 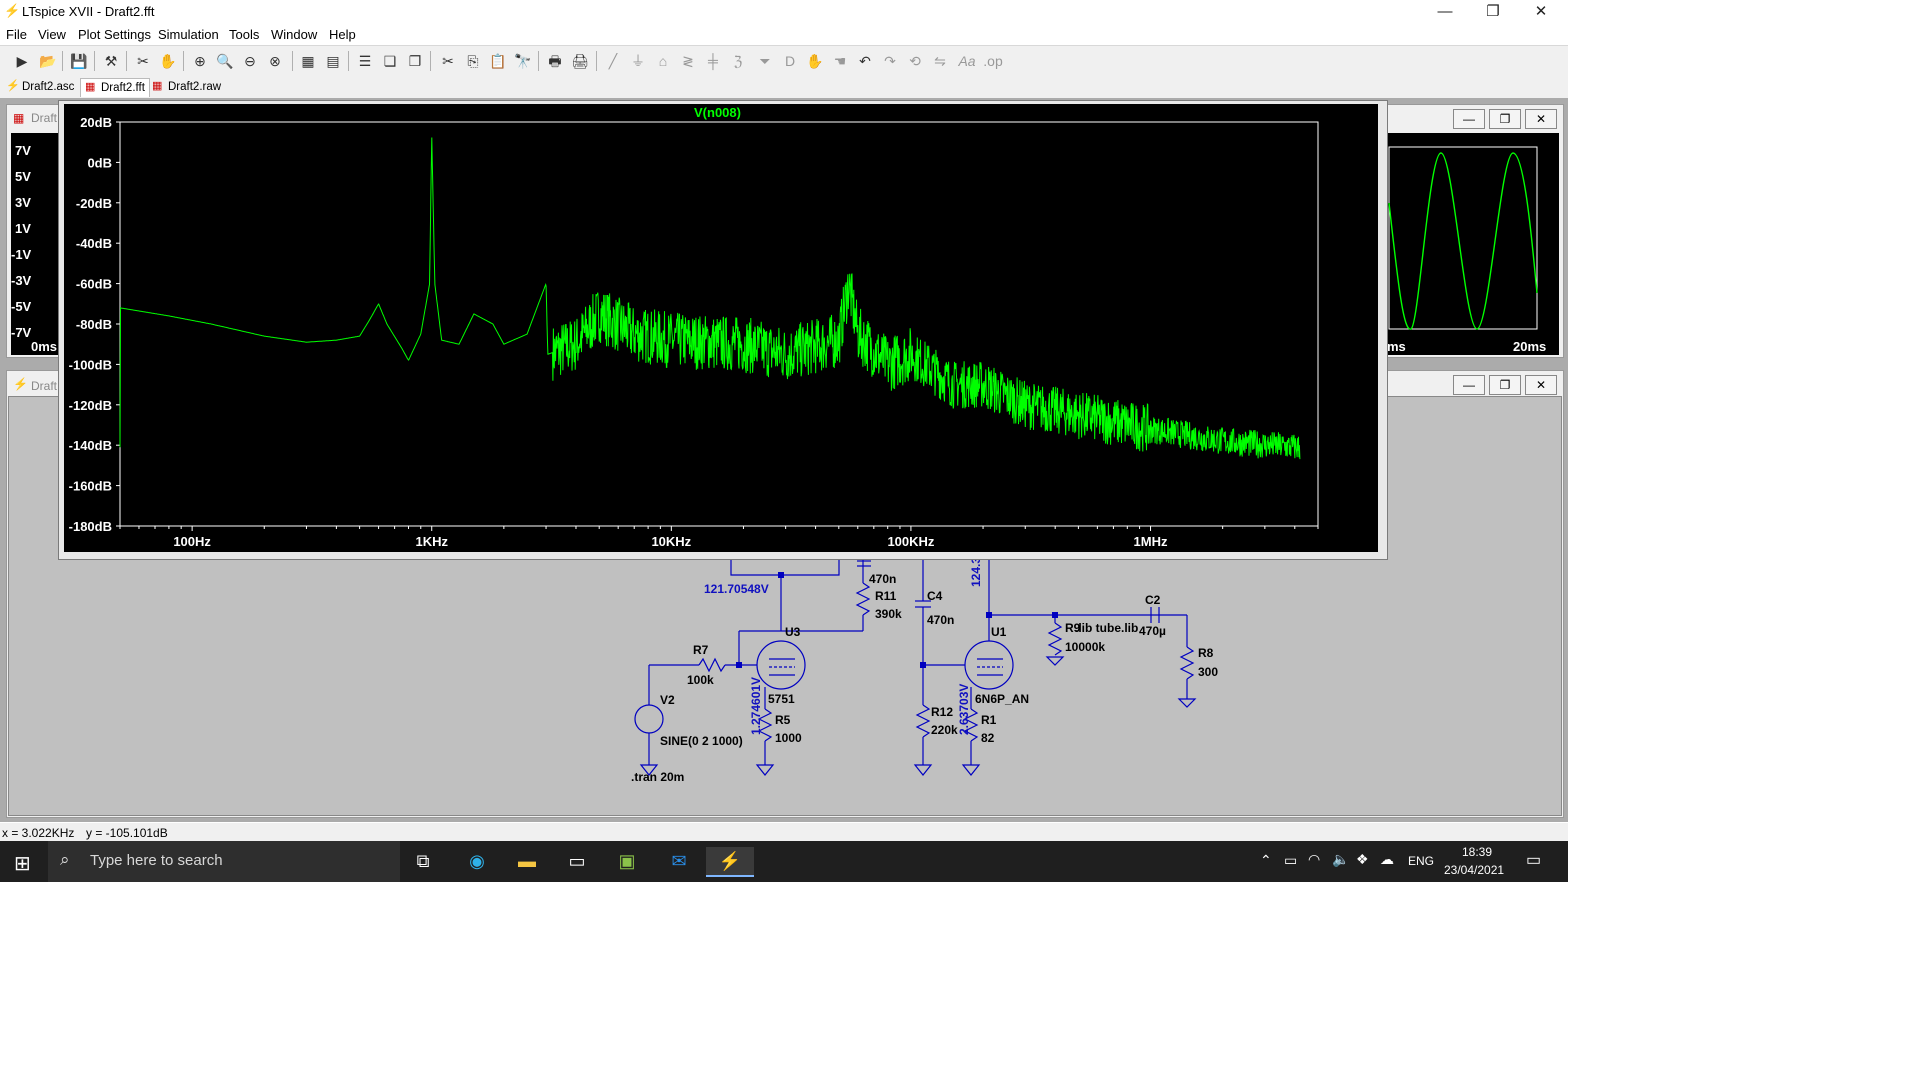 What do you see at coordinates (143, 61) in the screenshot?
I see `run-icon: ✂` at bounding box center [143, 61].